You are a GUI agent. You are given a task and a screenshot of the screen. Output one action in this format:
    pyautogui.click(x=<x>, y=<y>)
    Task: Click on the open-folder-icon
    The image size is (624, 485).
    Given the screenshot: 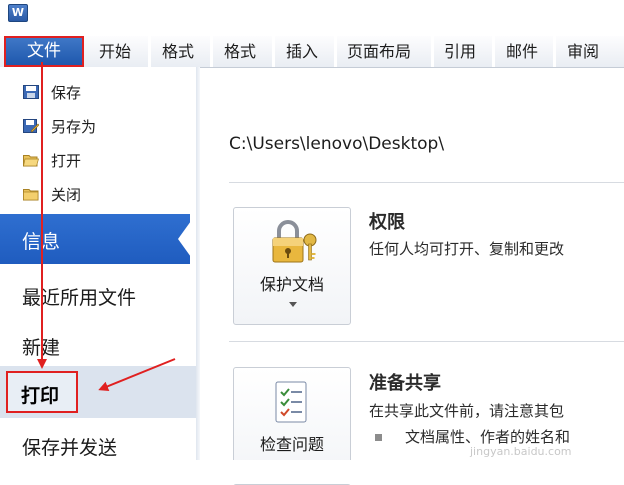 What is the action you would take?
    pyautogui.click(x=31, y=161)
    